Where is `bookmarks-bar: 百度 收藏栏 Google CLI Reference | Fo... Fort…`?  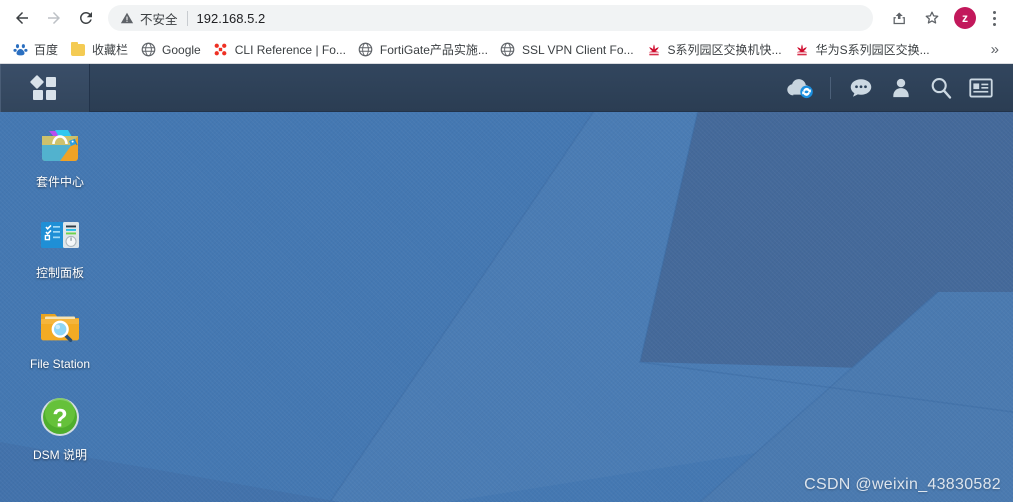 bookmarks-bar: 百度 收藏栏 Google CLI Reference | Fo... Fort… is located at coordinates (506, 50).